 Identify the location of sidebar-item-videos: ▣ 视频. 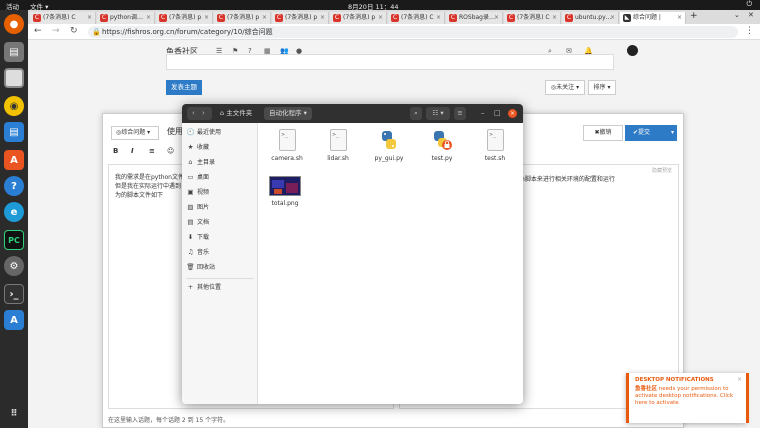
(197, 192).